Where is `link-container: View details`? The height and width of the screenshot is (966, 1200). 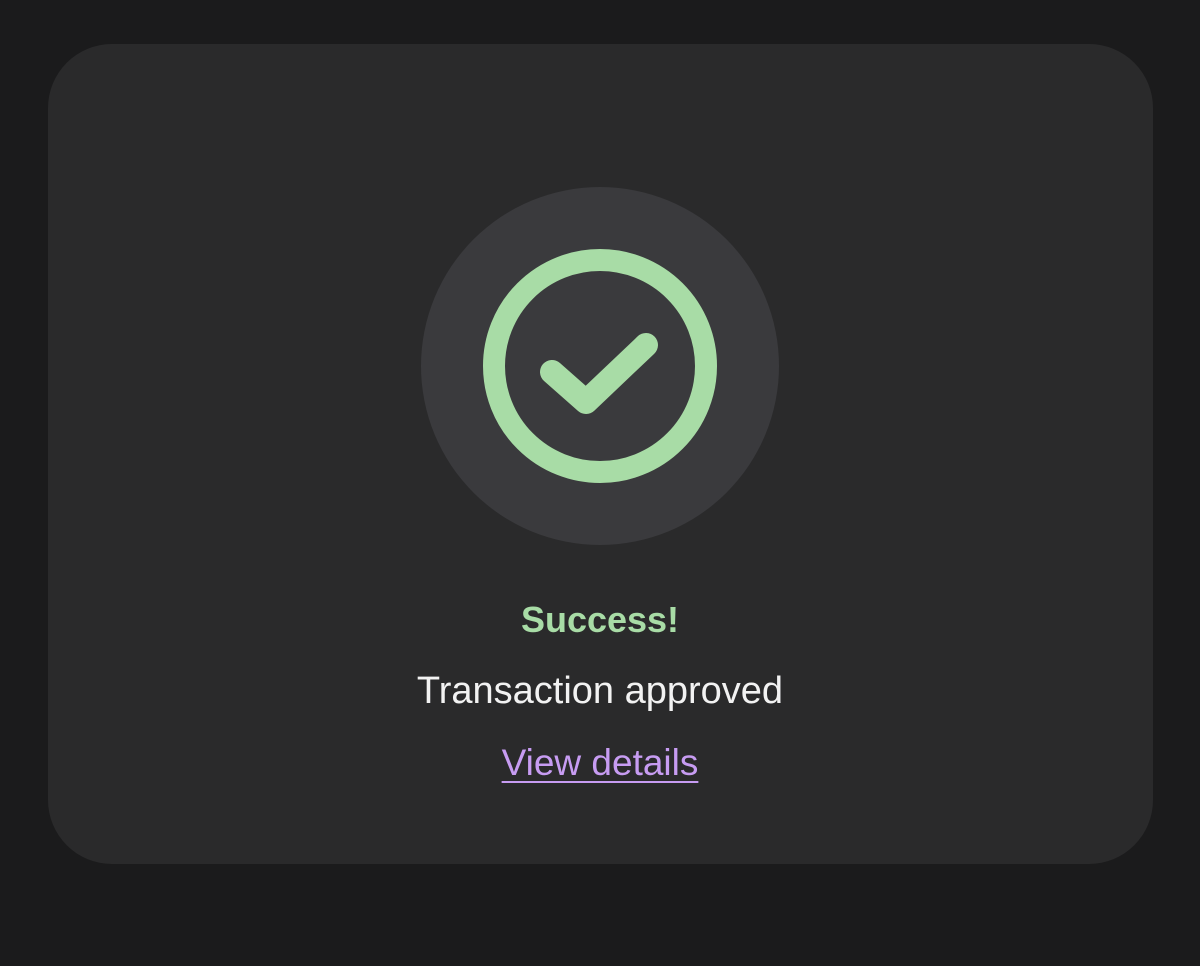
link-container: View details is located at coordinates (600, 763).